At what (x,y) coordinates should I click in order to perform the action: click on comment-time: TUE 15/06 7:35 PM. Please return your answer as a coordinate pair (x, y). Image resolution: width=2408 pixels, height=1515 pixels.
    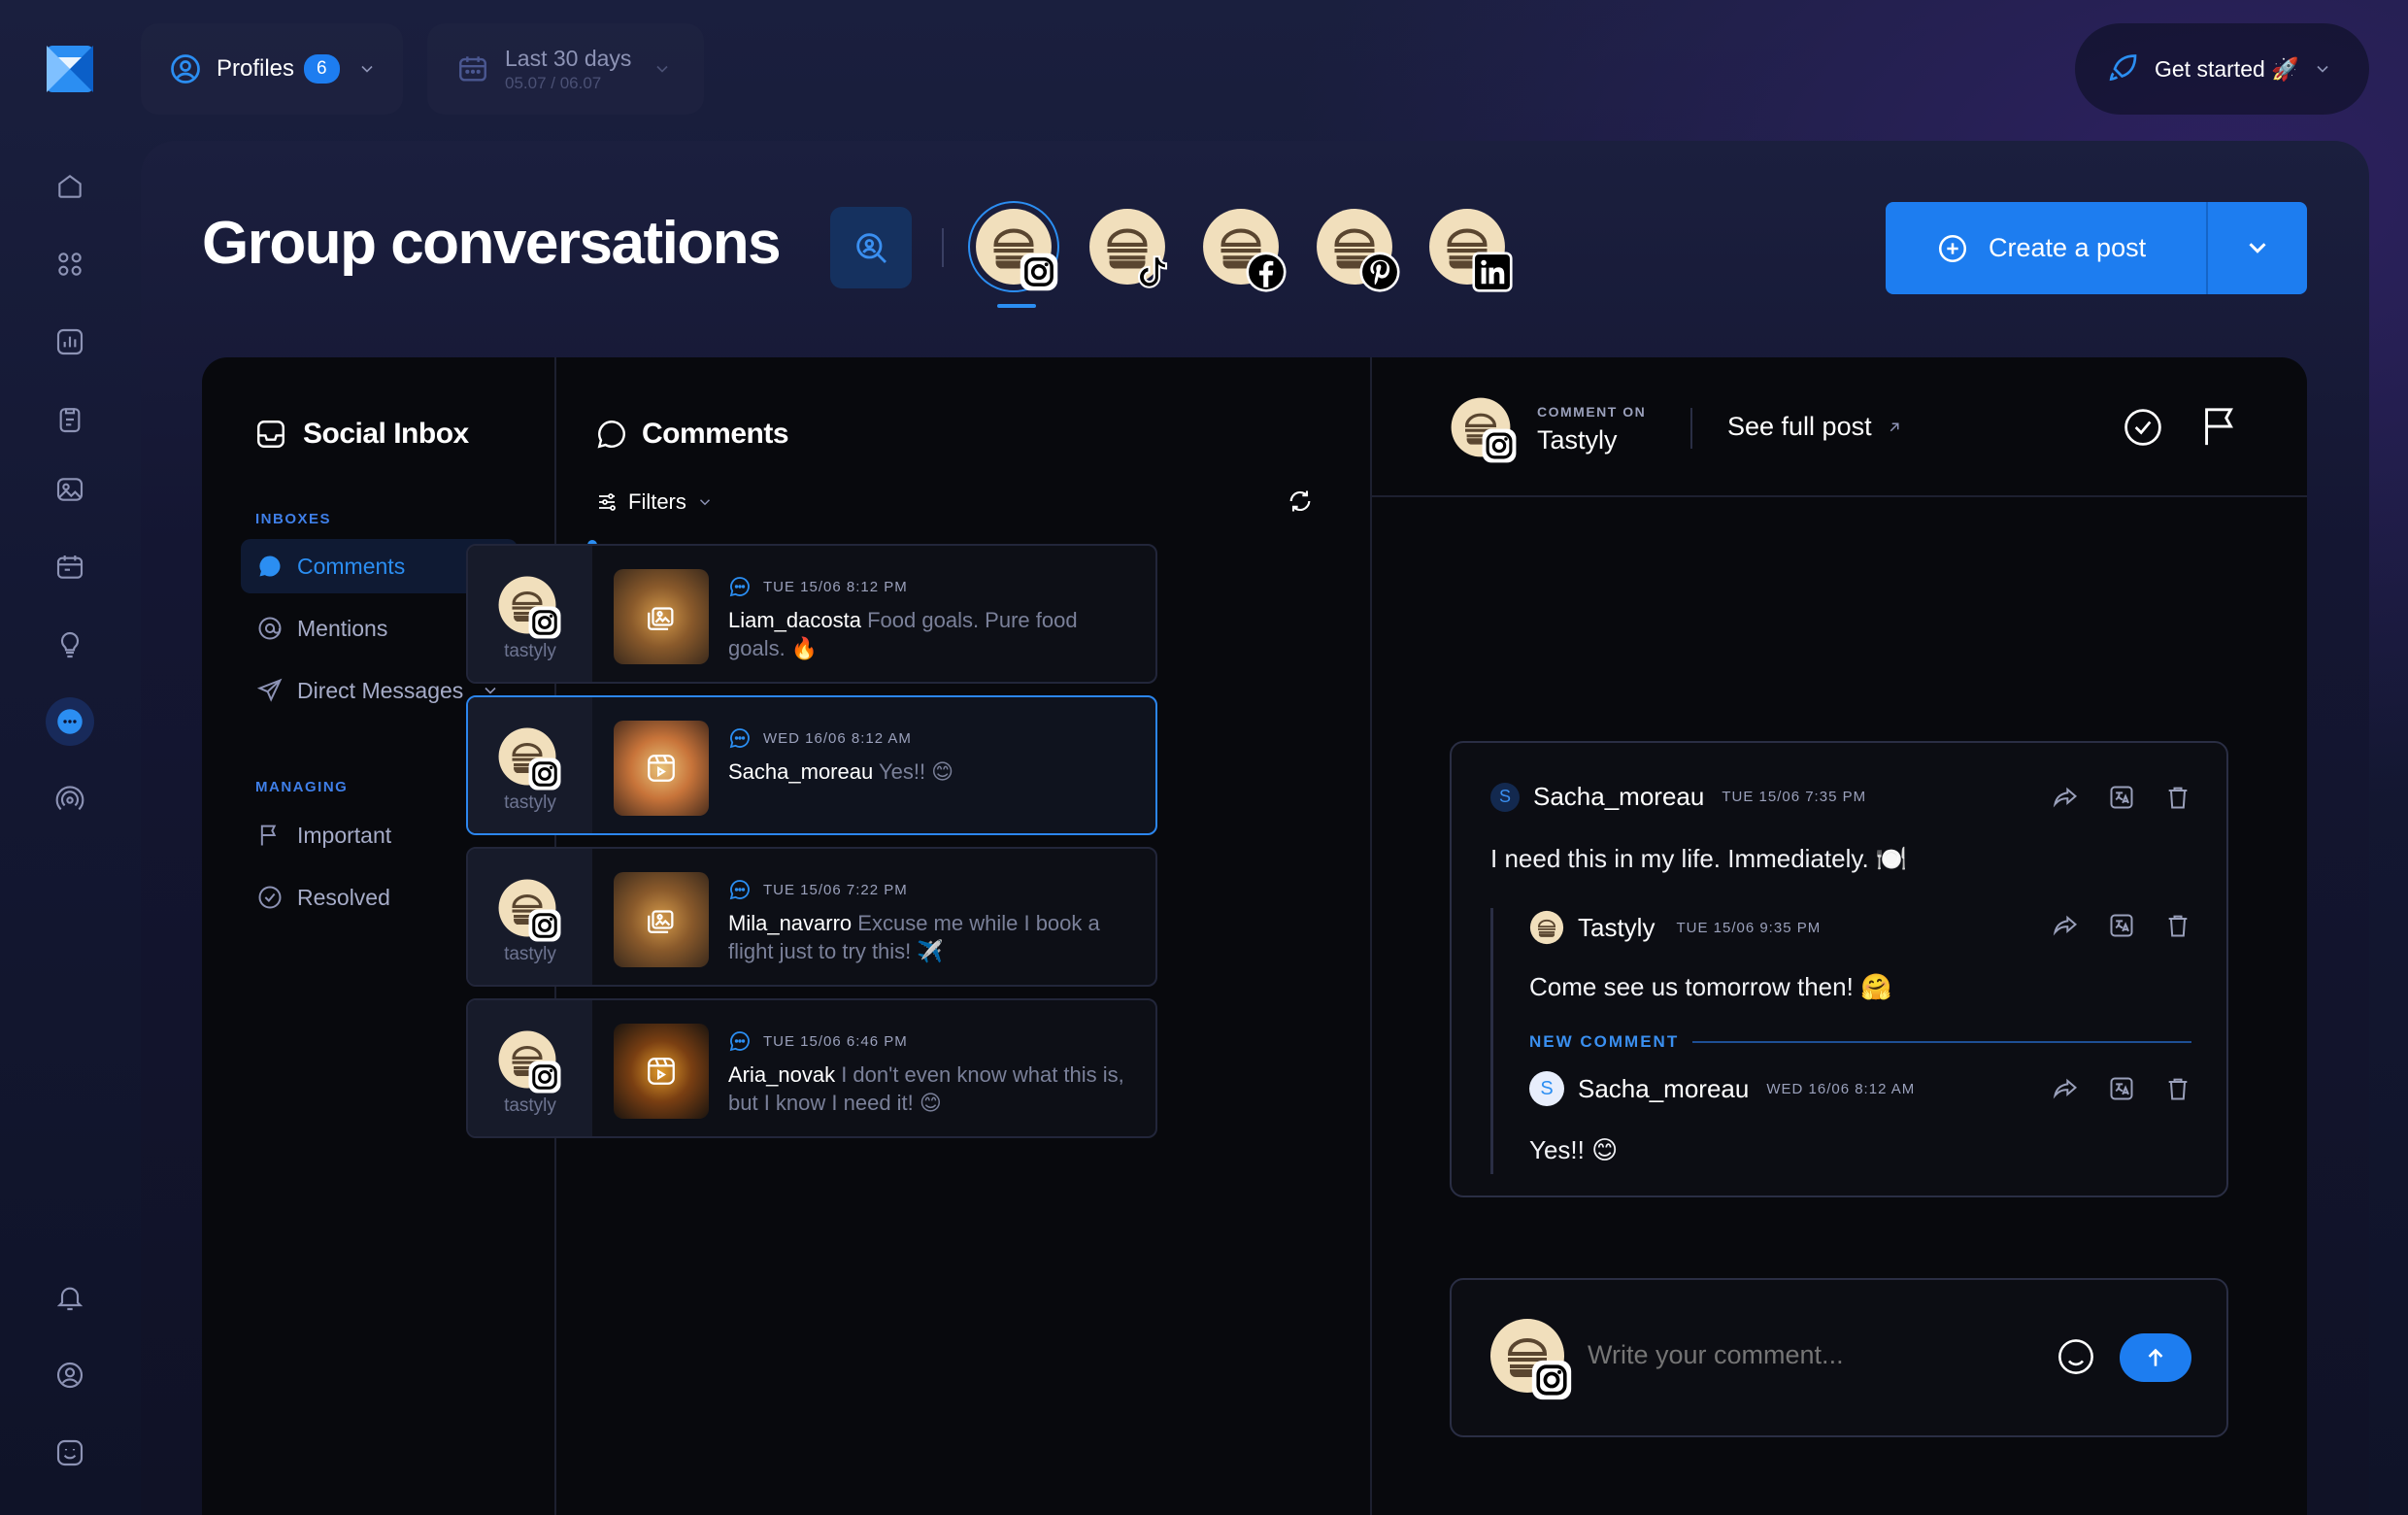
    Looking at the image, I should click on (1795, 797).